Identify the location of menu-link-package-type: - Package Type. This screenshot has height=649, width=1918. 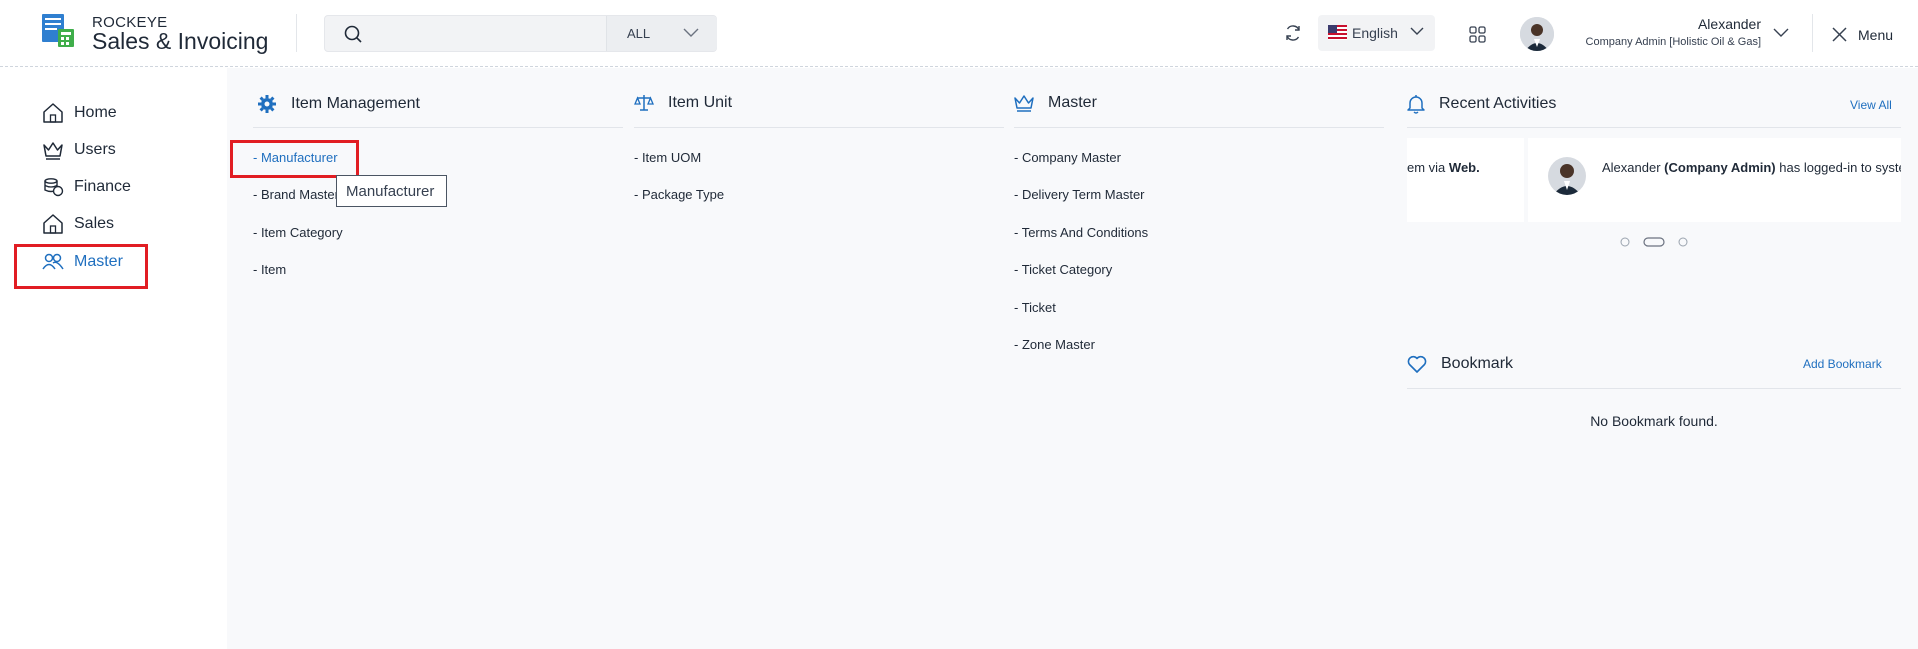
(679, 194).